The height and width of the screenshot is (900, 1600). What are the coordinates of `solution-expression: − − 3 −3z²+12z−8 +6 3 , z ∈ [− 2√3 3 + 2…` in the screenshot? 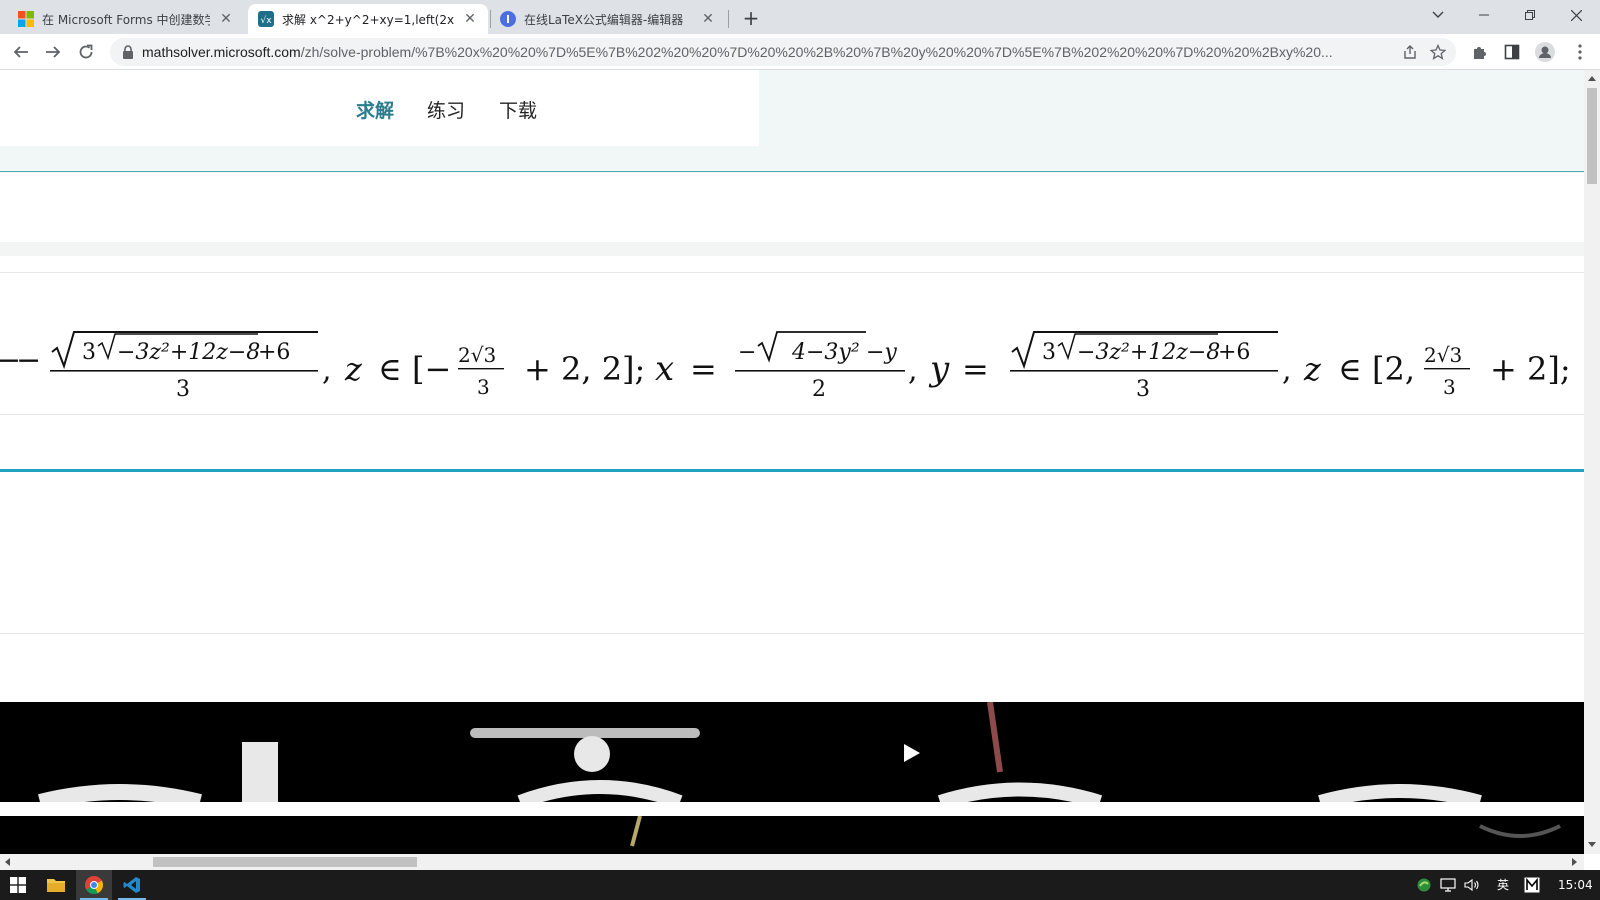 It's located at (785, 366).